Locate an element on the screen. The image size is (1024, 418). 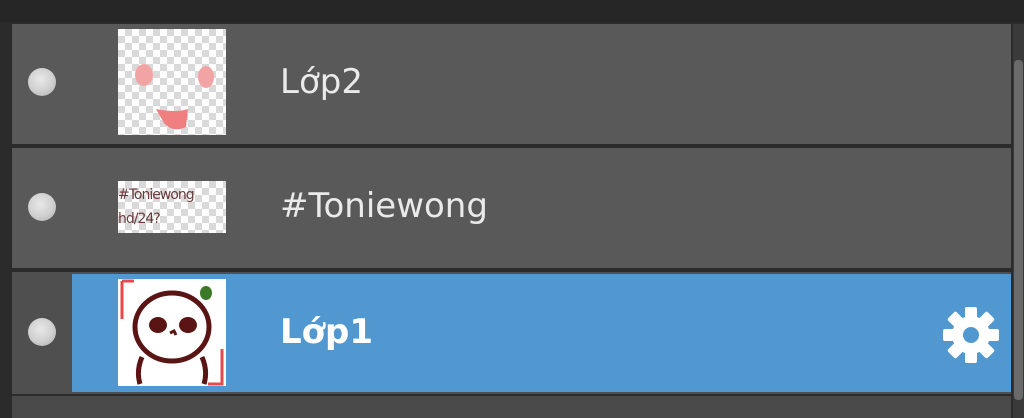
panel-top-bar is located at coordinates (512, 11).